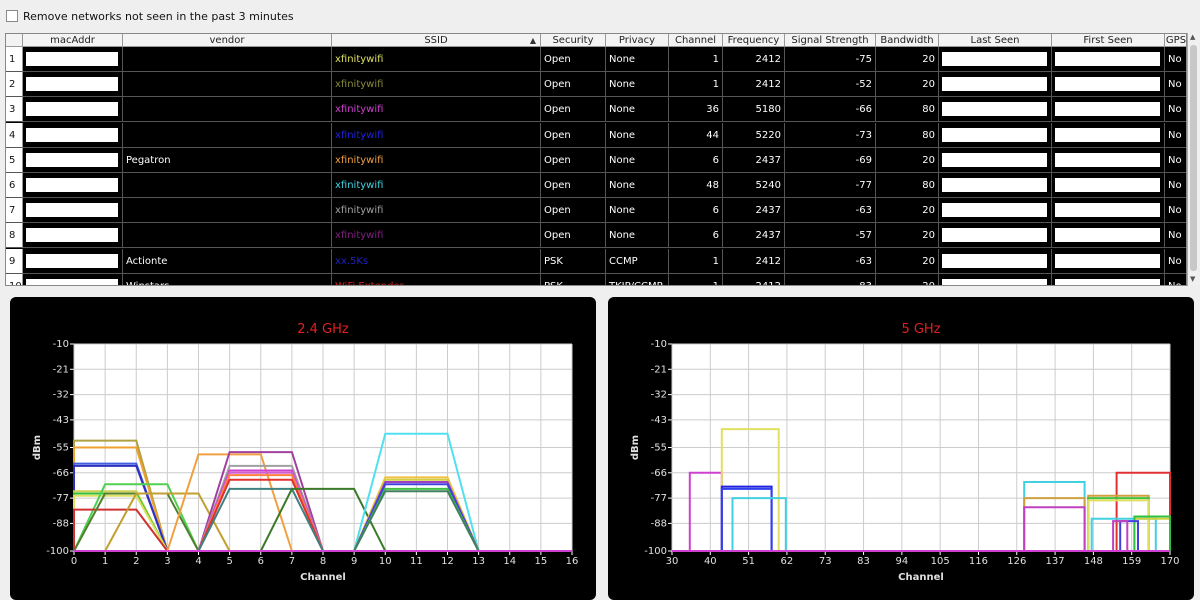 The width and height of the screenshot is (1200, 600). Describe the element at coordinates (136, 561) in the screenshot. I see `x-tick-label: 2` at that location.